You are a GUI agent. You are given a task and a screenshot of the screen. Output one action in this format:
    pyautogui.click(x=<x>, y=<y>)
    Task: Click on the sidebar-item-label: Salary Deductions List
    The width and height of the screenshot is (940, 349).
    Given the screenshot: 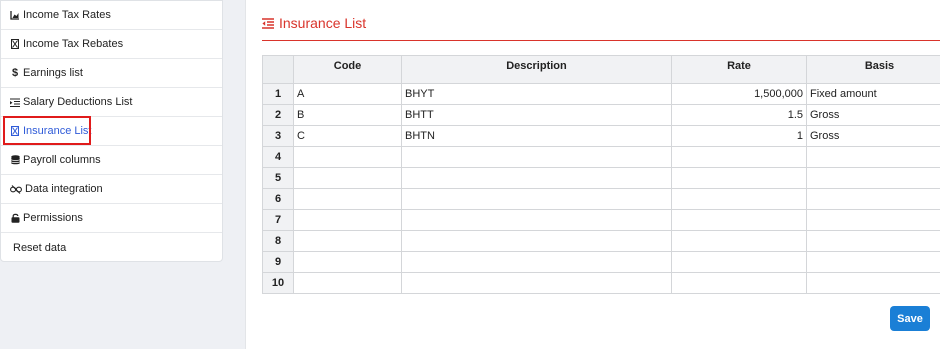 What is the action you would take?
    pyautogui.click(x=78, y=102)
    